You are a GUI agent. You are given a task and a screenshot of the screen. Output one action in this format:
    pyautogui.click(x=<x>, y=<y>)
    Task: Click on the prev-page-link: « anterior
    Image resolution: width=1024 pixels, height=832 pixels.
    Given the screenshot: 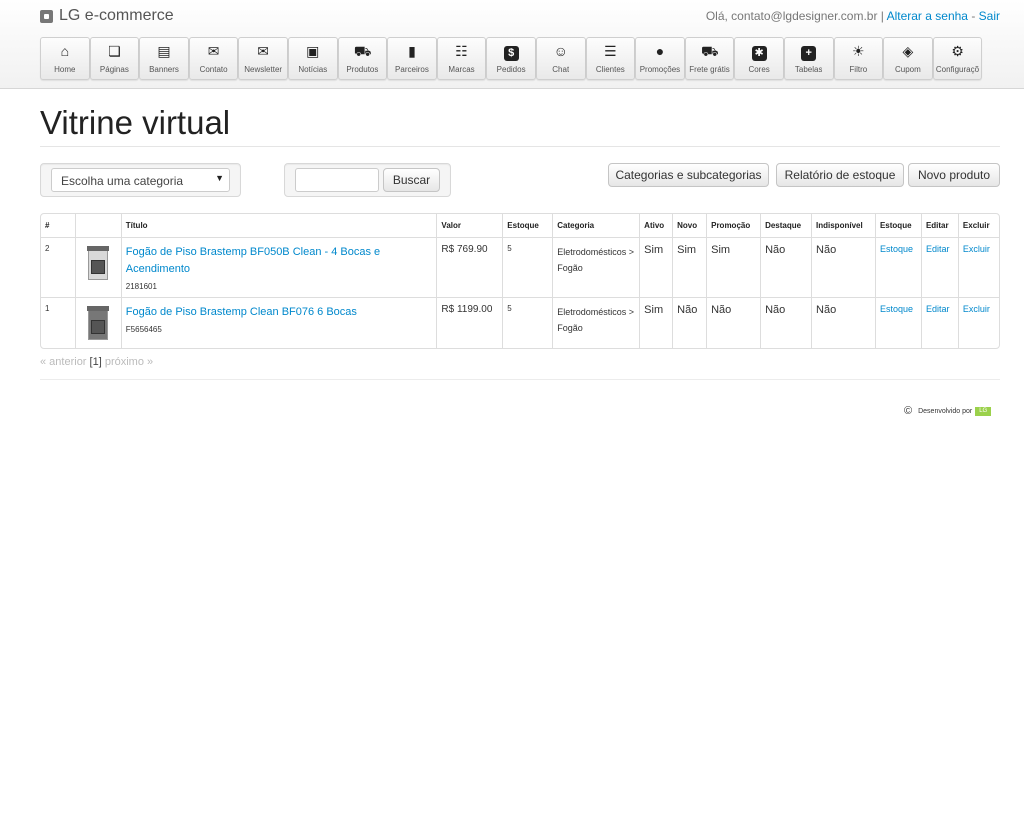 What is the action you would take?
    pyautogui.click(x=63, y=362)
    